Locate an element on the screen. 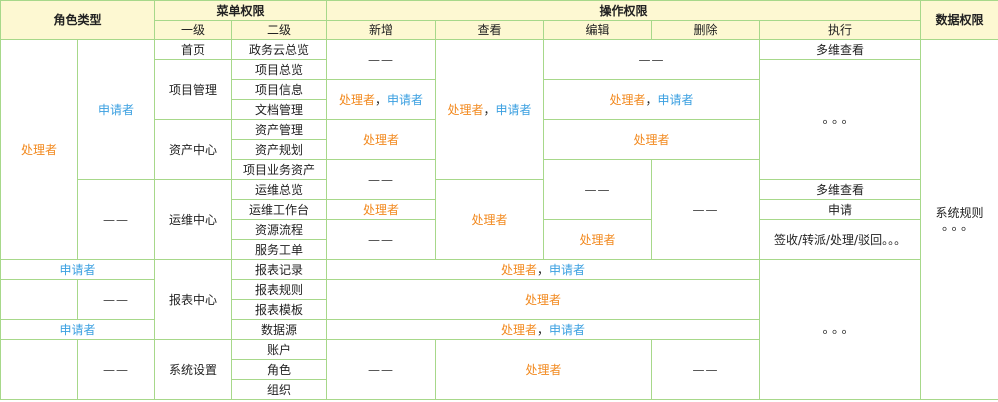 The height and width of the screenshot is (402, 998). add-cell-4: —— is located at coordinates (381, 179).